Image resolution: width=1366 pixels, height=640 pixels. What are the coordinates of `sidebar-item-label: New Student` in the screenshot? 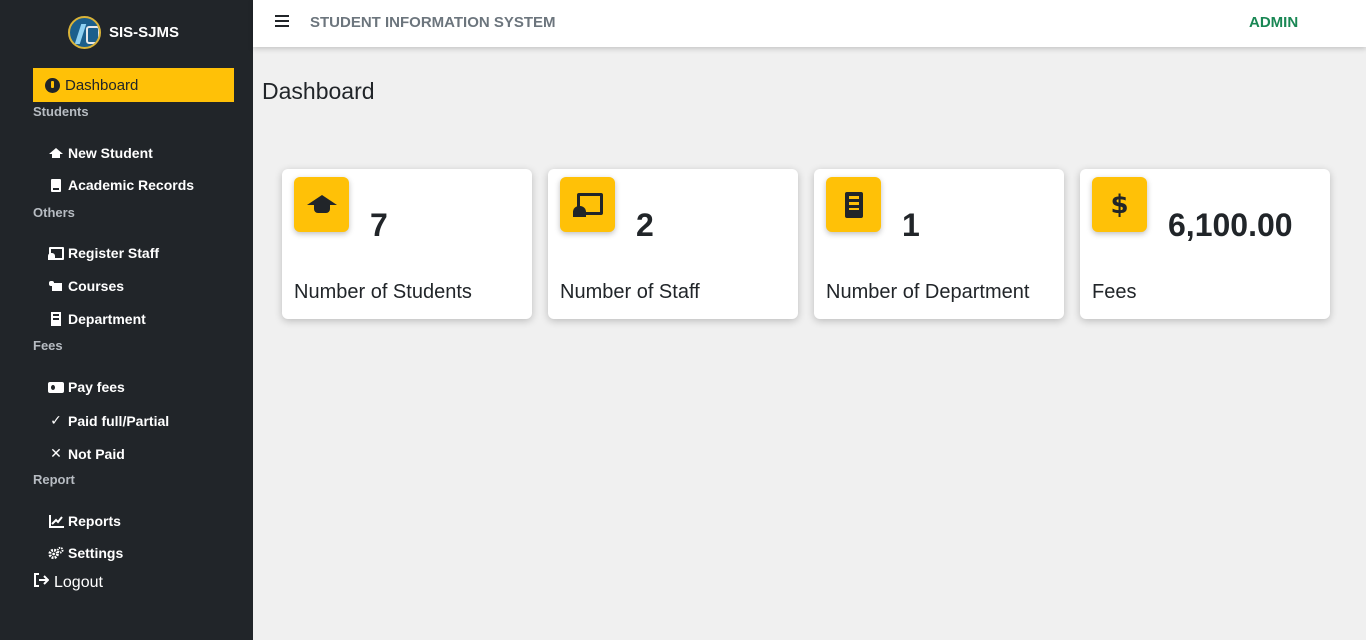 It's located at (110, 153).